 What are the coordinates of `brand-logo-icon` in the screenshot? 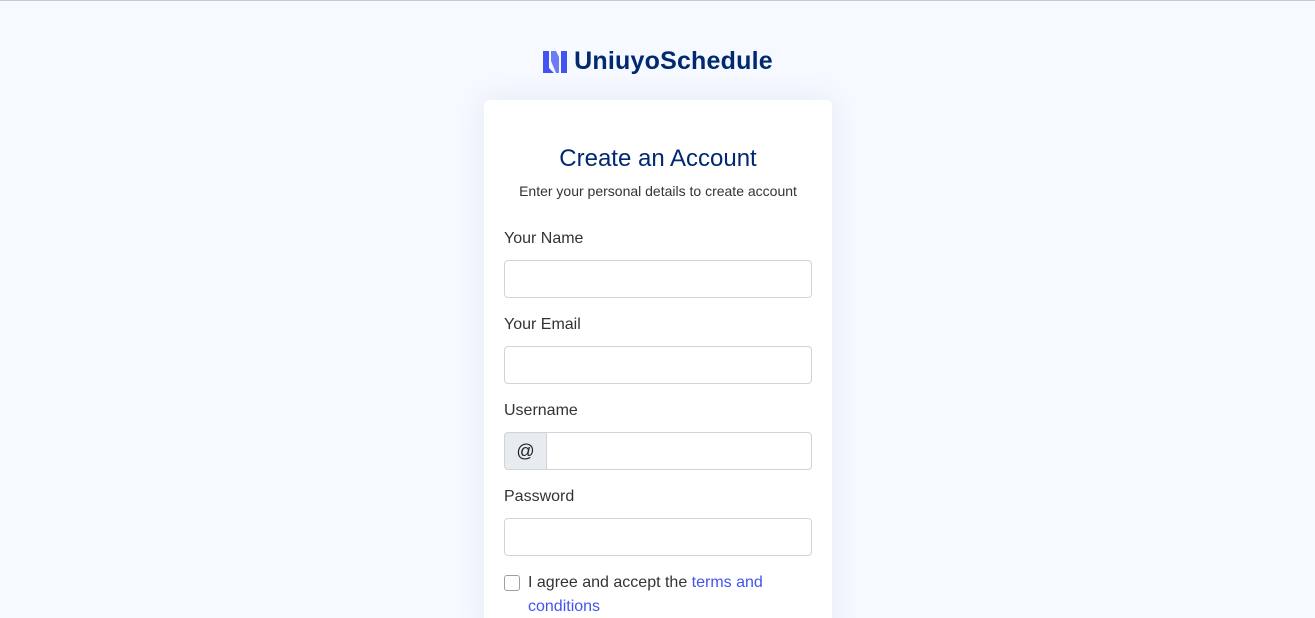 It's located at (555, 61).